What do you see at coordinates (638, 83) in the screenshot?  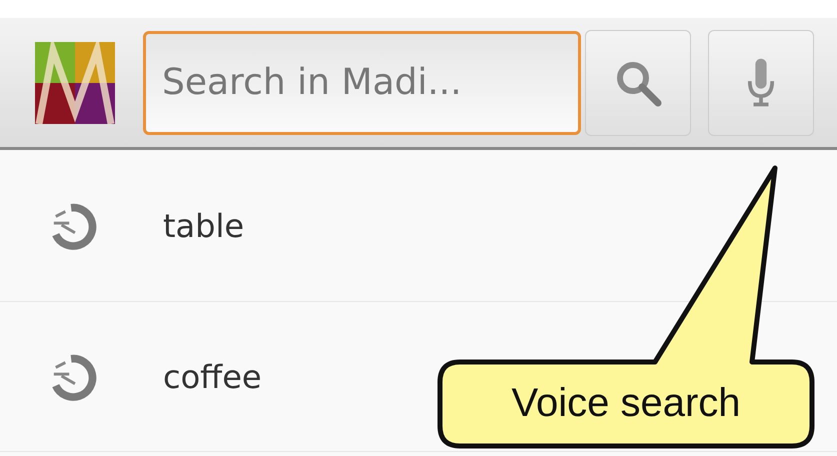 I see `search-button` at bounding box center [638, 83].